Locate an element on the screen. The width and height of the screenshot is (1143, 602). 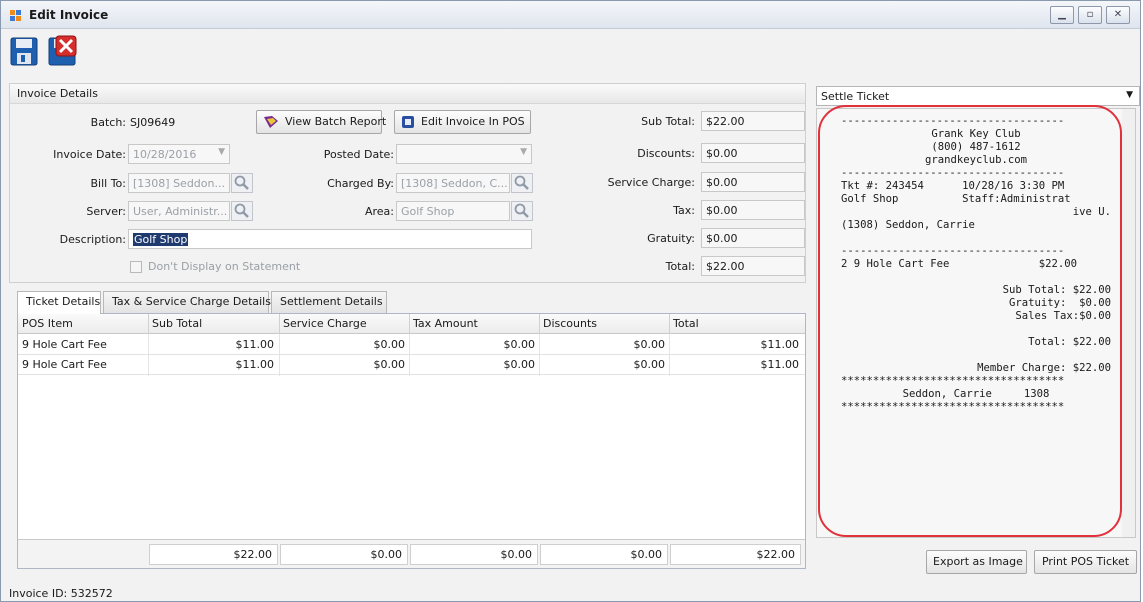
tax-field: $0.00 is located at coordinates (753, 210).